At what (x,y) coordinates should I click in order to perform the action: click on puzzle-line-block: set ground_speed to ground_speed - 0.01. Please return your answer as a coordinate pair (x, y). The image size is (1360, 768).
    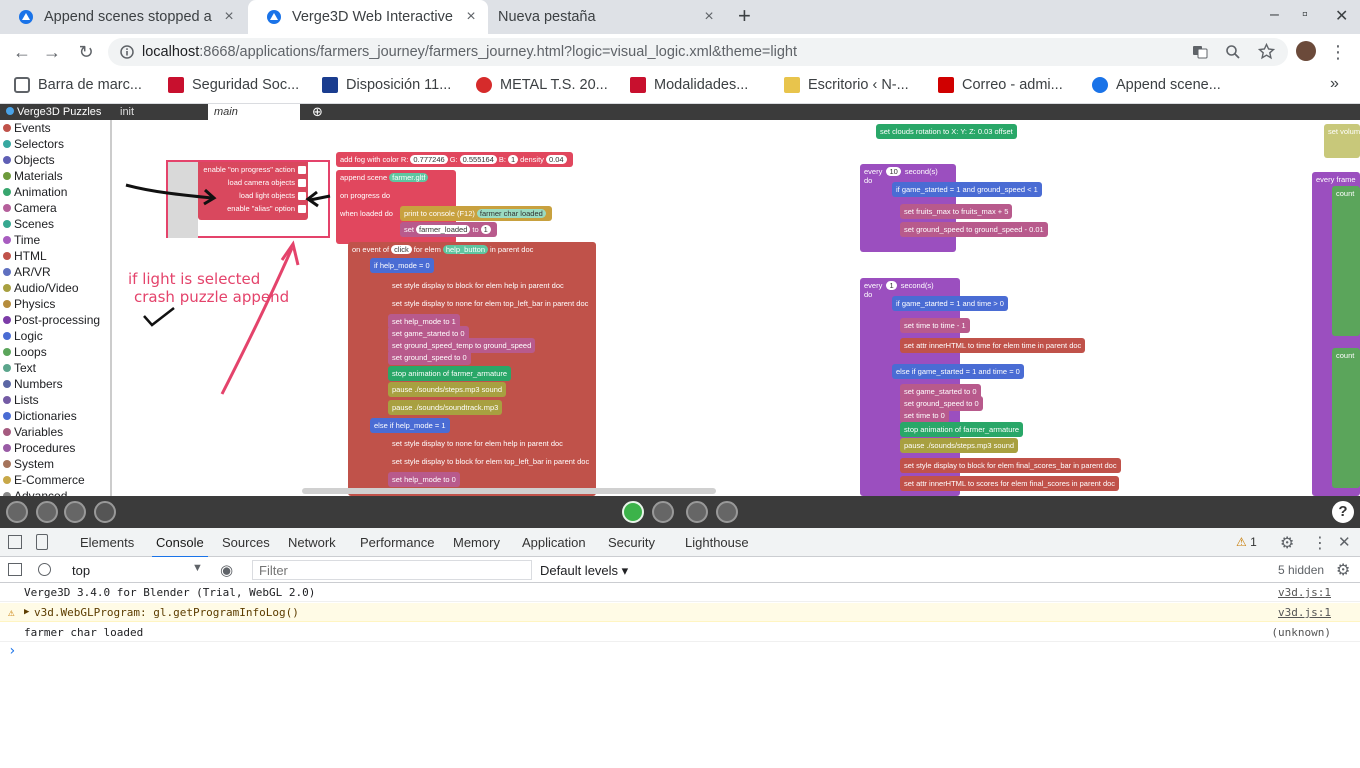
    Looking at the image, I should click on (974, 229).